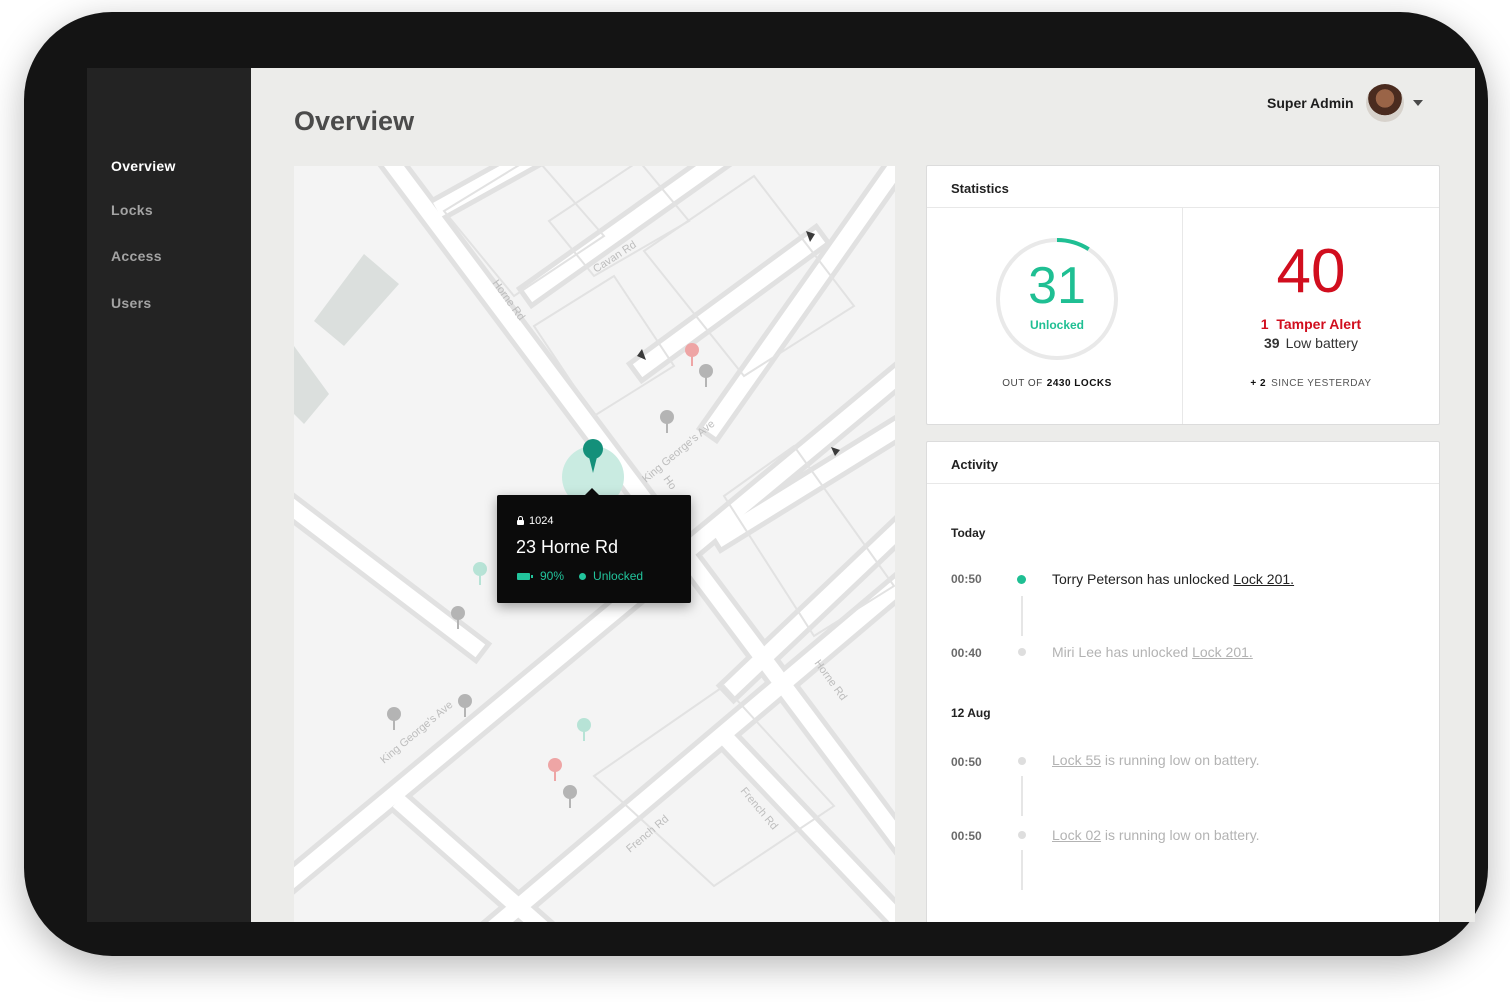  What do you see at coordinates (520, 520) in the screenshot?
I see `lock-icon` at bounding box center [520, 520].